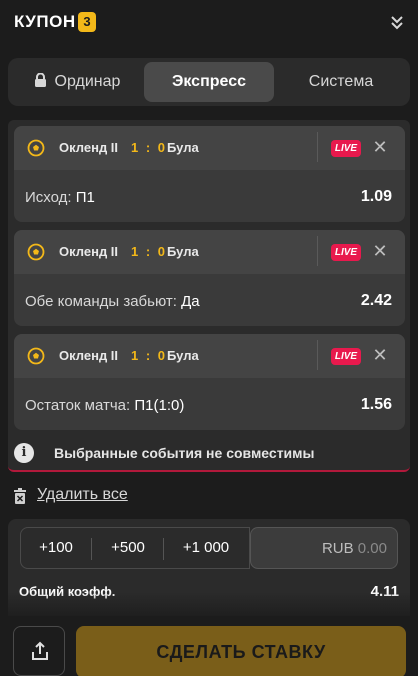  What do you see at coordinates (45, 21) in the screenshot?
I see `coupon-title: КУПОН` at bounding box center [45, 21].